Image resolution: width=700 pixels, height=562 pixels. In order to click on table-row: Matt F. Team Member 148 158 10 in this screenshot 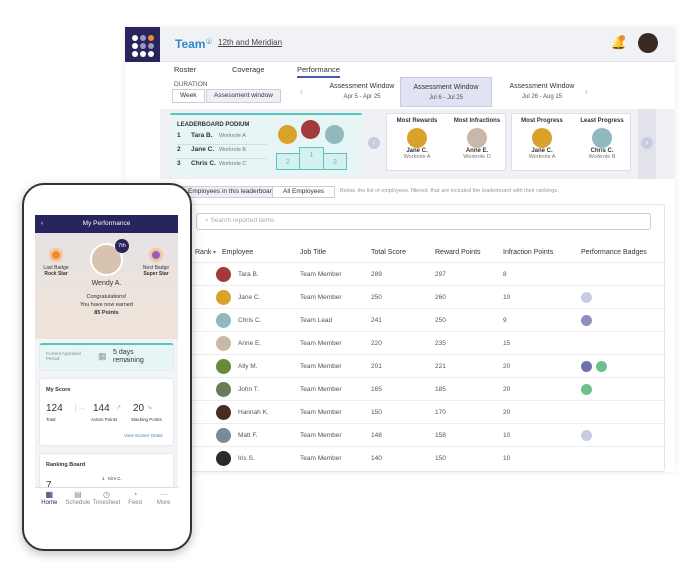, I will do `click(426, 434)`.